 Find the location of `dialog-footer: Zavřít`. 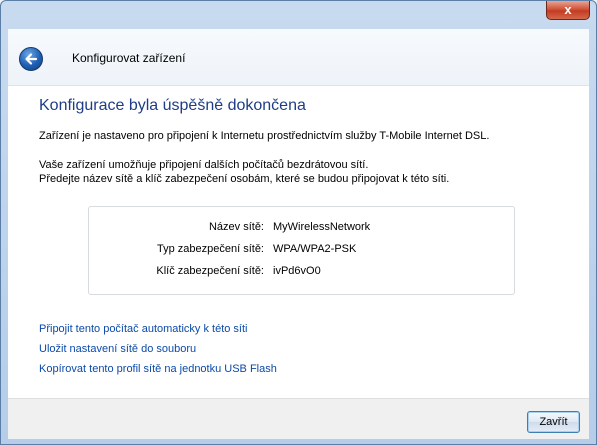

dialog-footer: Zavřít is located at coordinates (298, 418).